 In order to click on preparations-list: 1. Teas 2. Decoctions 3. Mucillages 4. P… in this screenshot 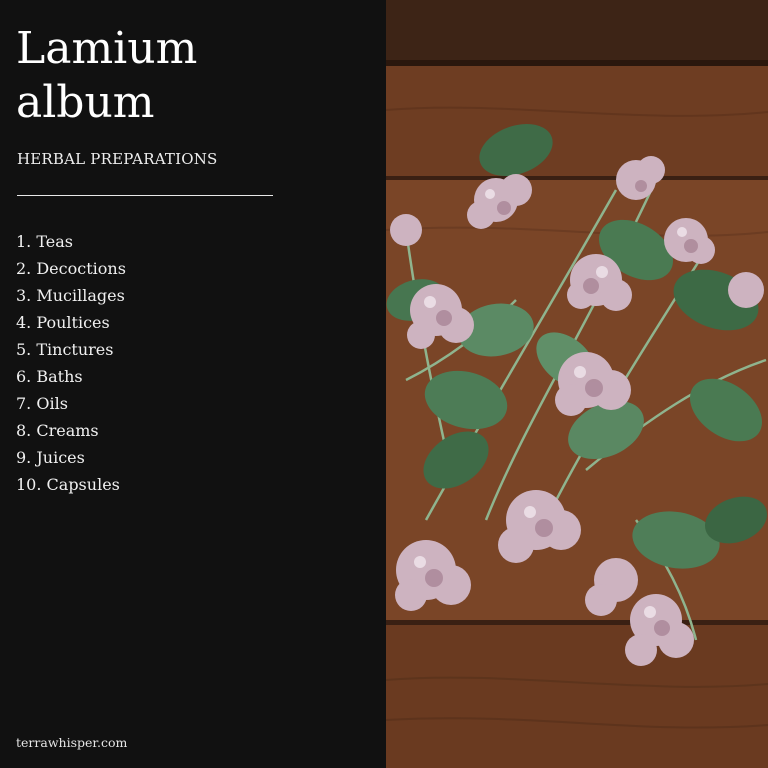, I will do `click(71, 363)`.